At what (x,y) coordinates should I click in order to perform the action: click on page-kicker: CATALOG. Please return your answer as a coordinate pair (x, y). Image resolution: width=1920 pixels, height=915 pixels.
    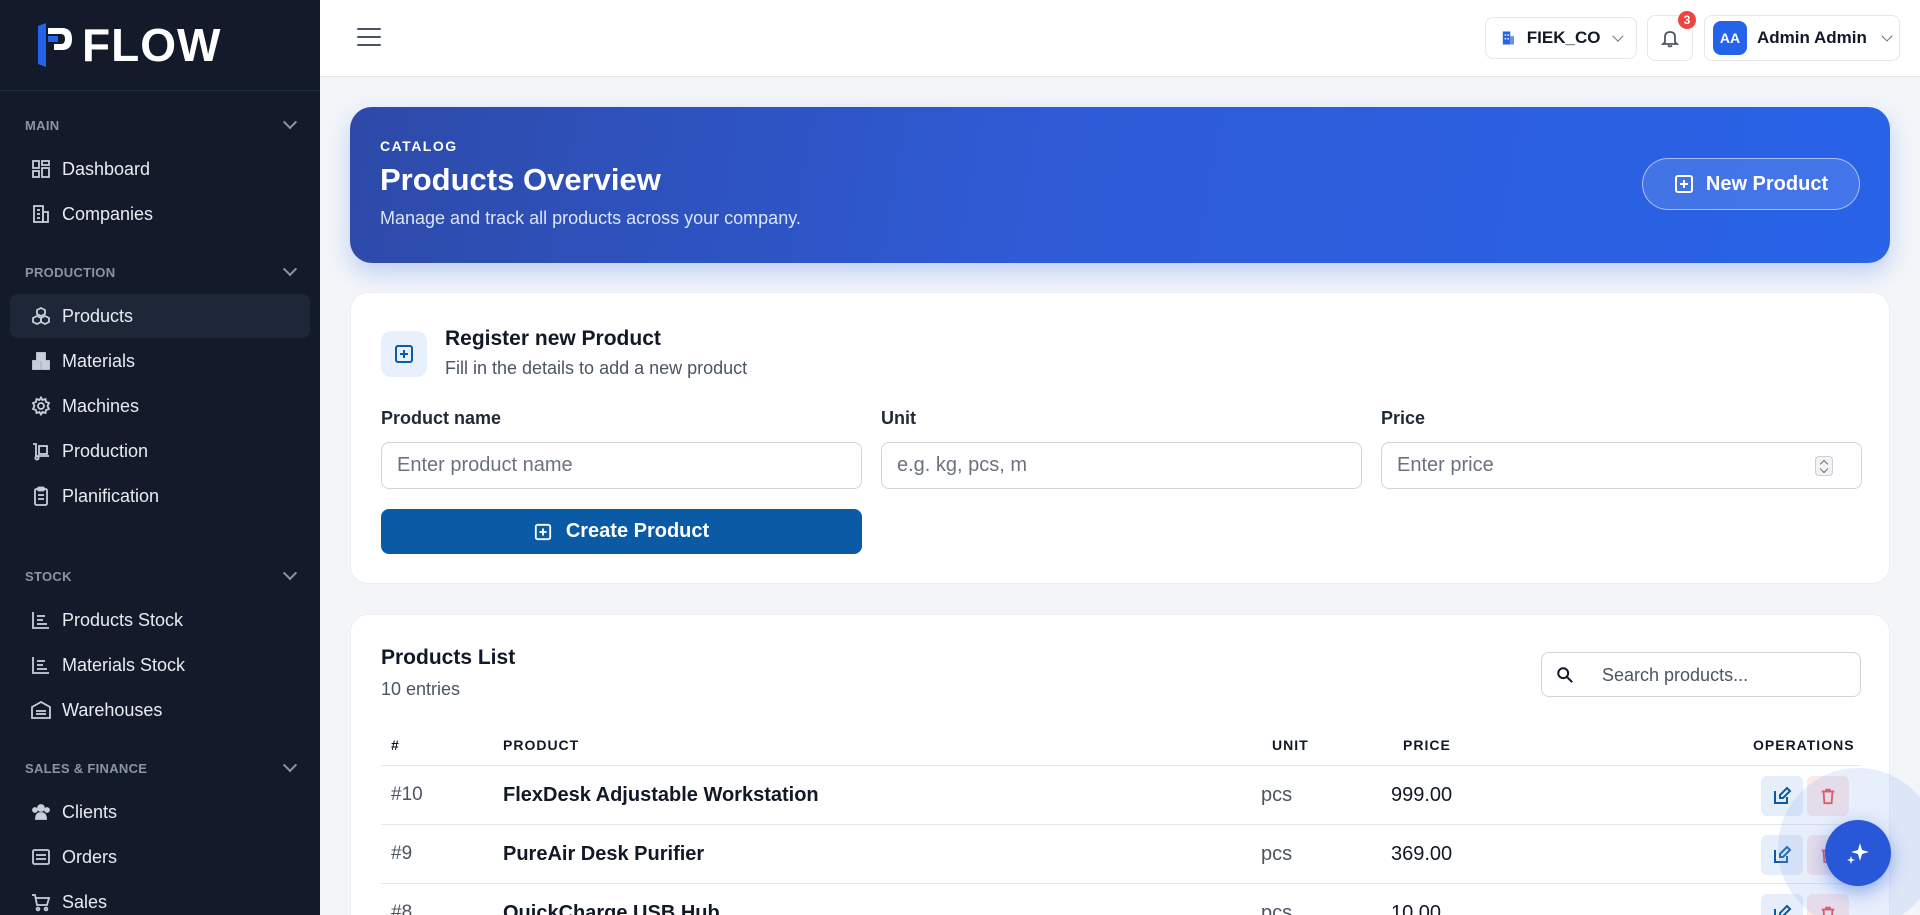
    Looking at the image, I should click on (419, 146).